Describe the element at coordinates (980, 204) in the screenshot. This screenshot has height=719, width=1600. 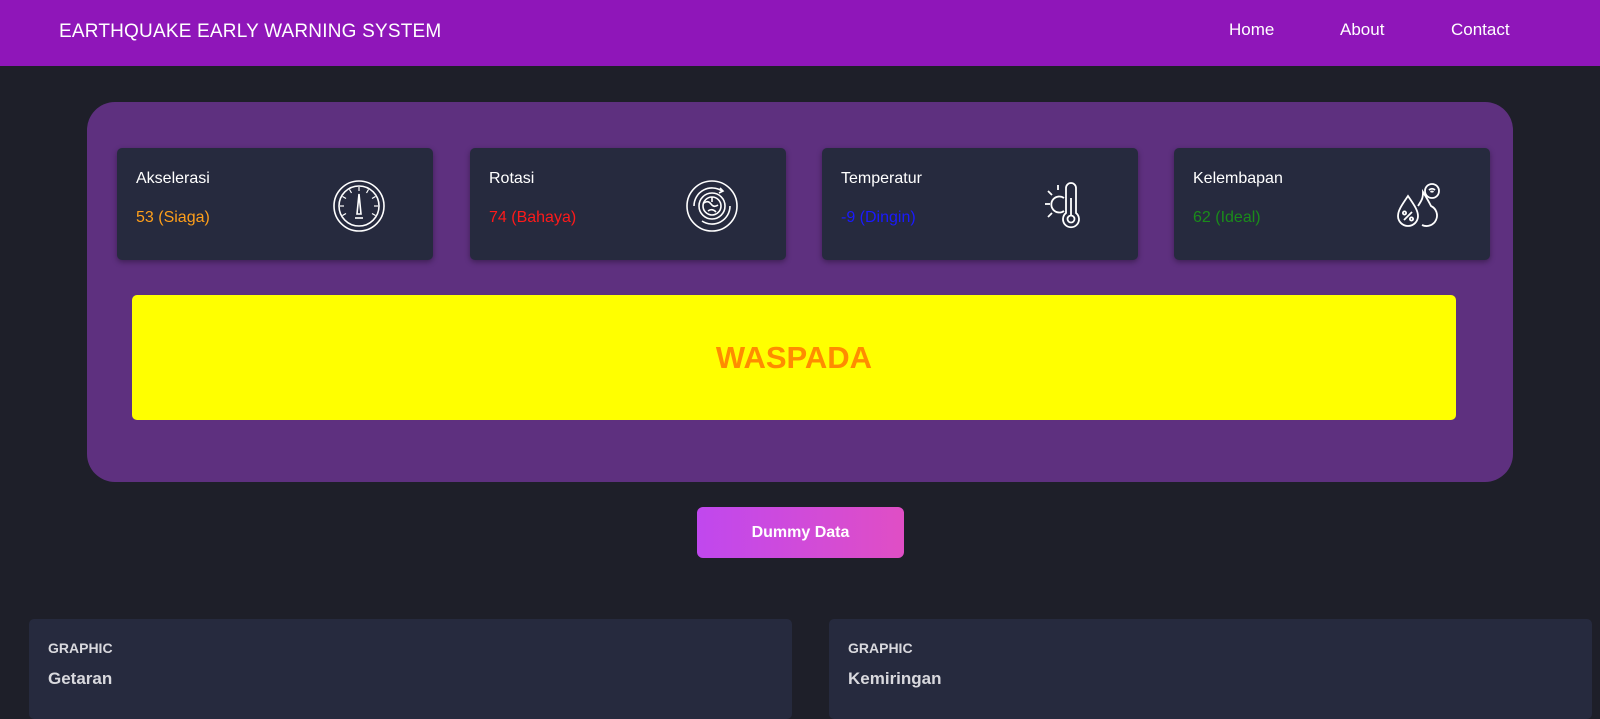
I see `sensor-card-temperatur: Temperatur -9 (Dingin)` at that location.